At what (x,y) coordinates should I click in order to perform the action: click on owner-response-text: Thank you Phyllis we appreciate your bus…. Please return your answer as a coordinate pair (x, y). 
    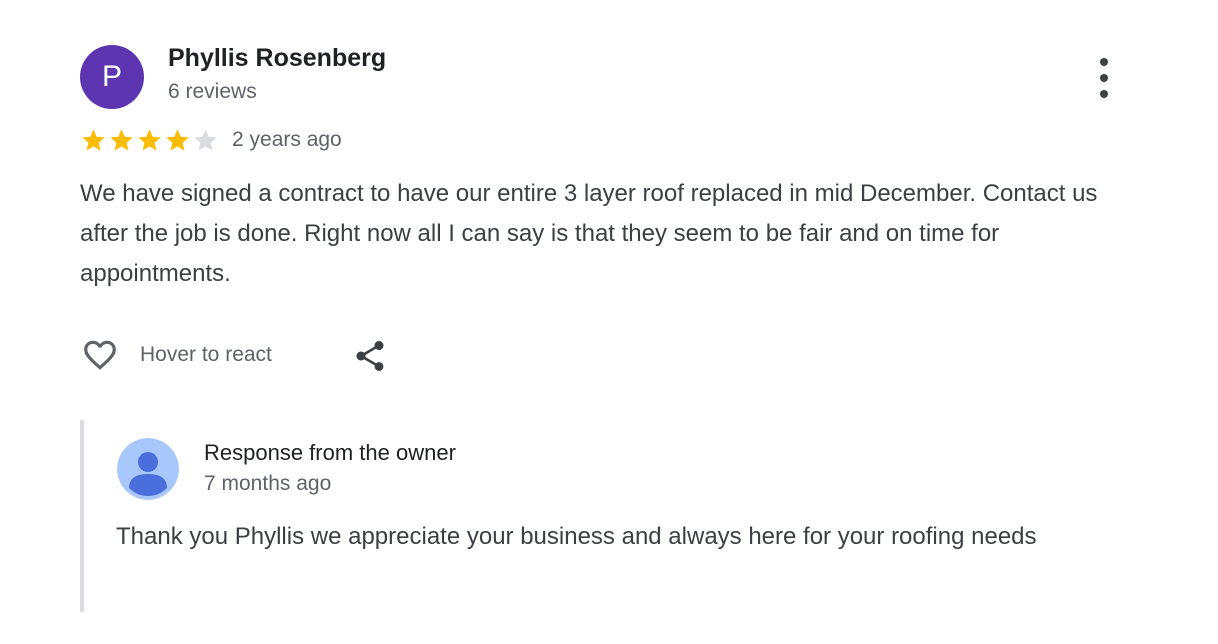
    Looking at the image, I should click on (576, 536).